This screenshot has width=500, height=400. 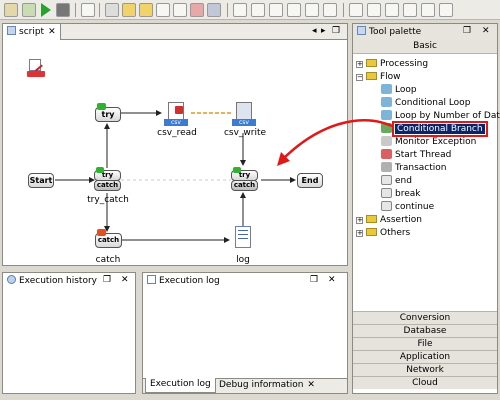 I want to click on delete-icon, so click(x=197, y=10).